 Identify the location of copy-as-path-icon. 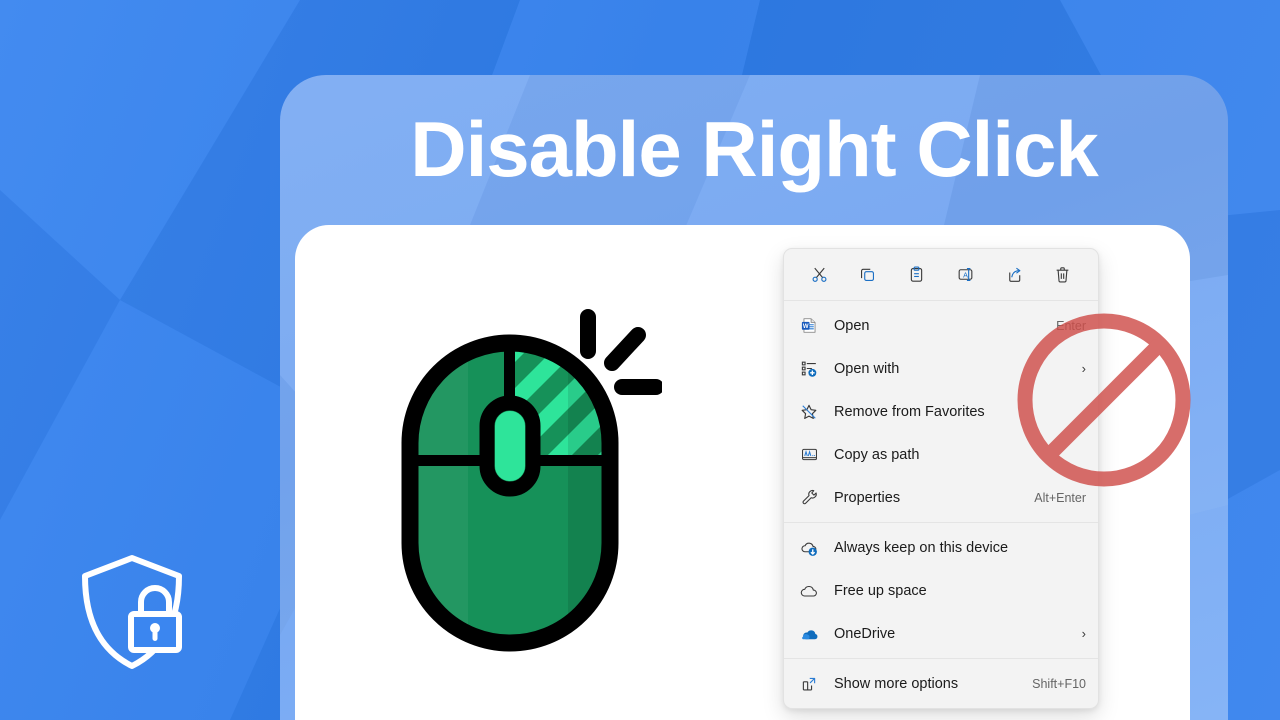
(809, 455).